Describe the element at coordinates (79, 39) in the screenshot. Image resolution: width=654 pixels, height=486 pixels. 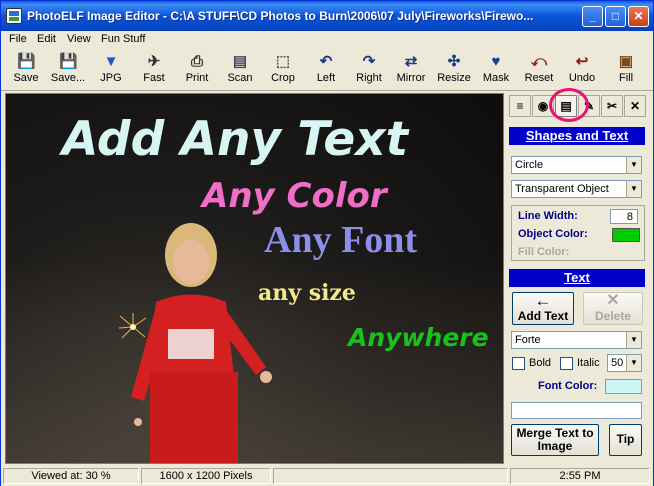
I see `menu-view: View` at that location.